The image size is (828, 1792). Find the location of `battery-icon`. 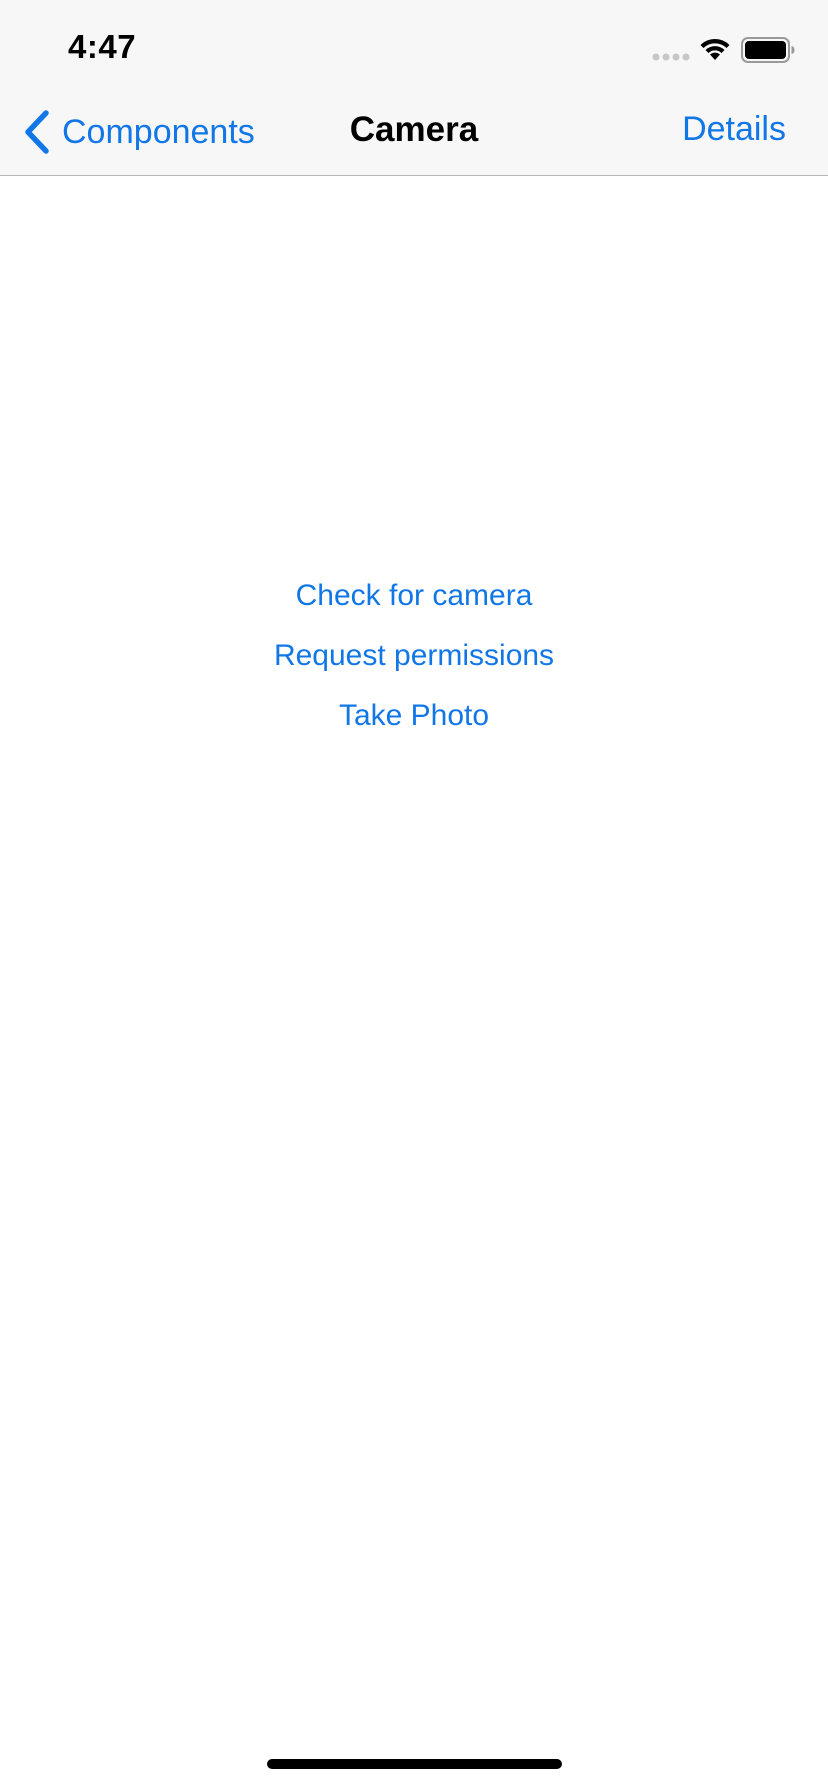

battery-icon is located at coordinates (768, 50).